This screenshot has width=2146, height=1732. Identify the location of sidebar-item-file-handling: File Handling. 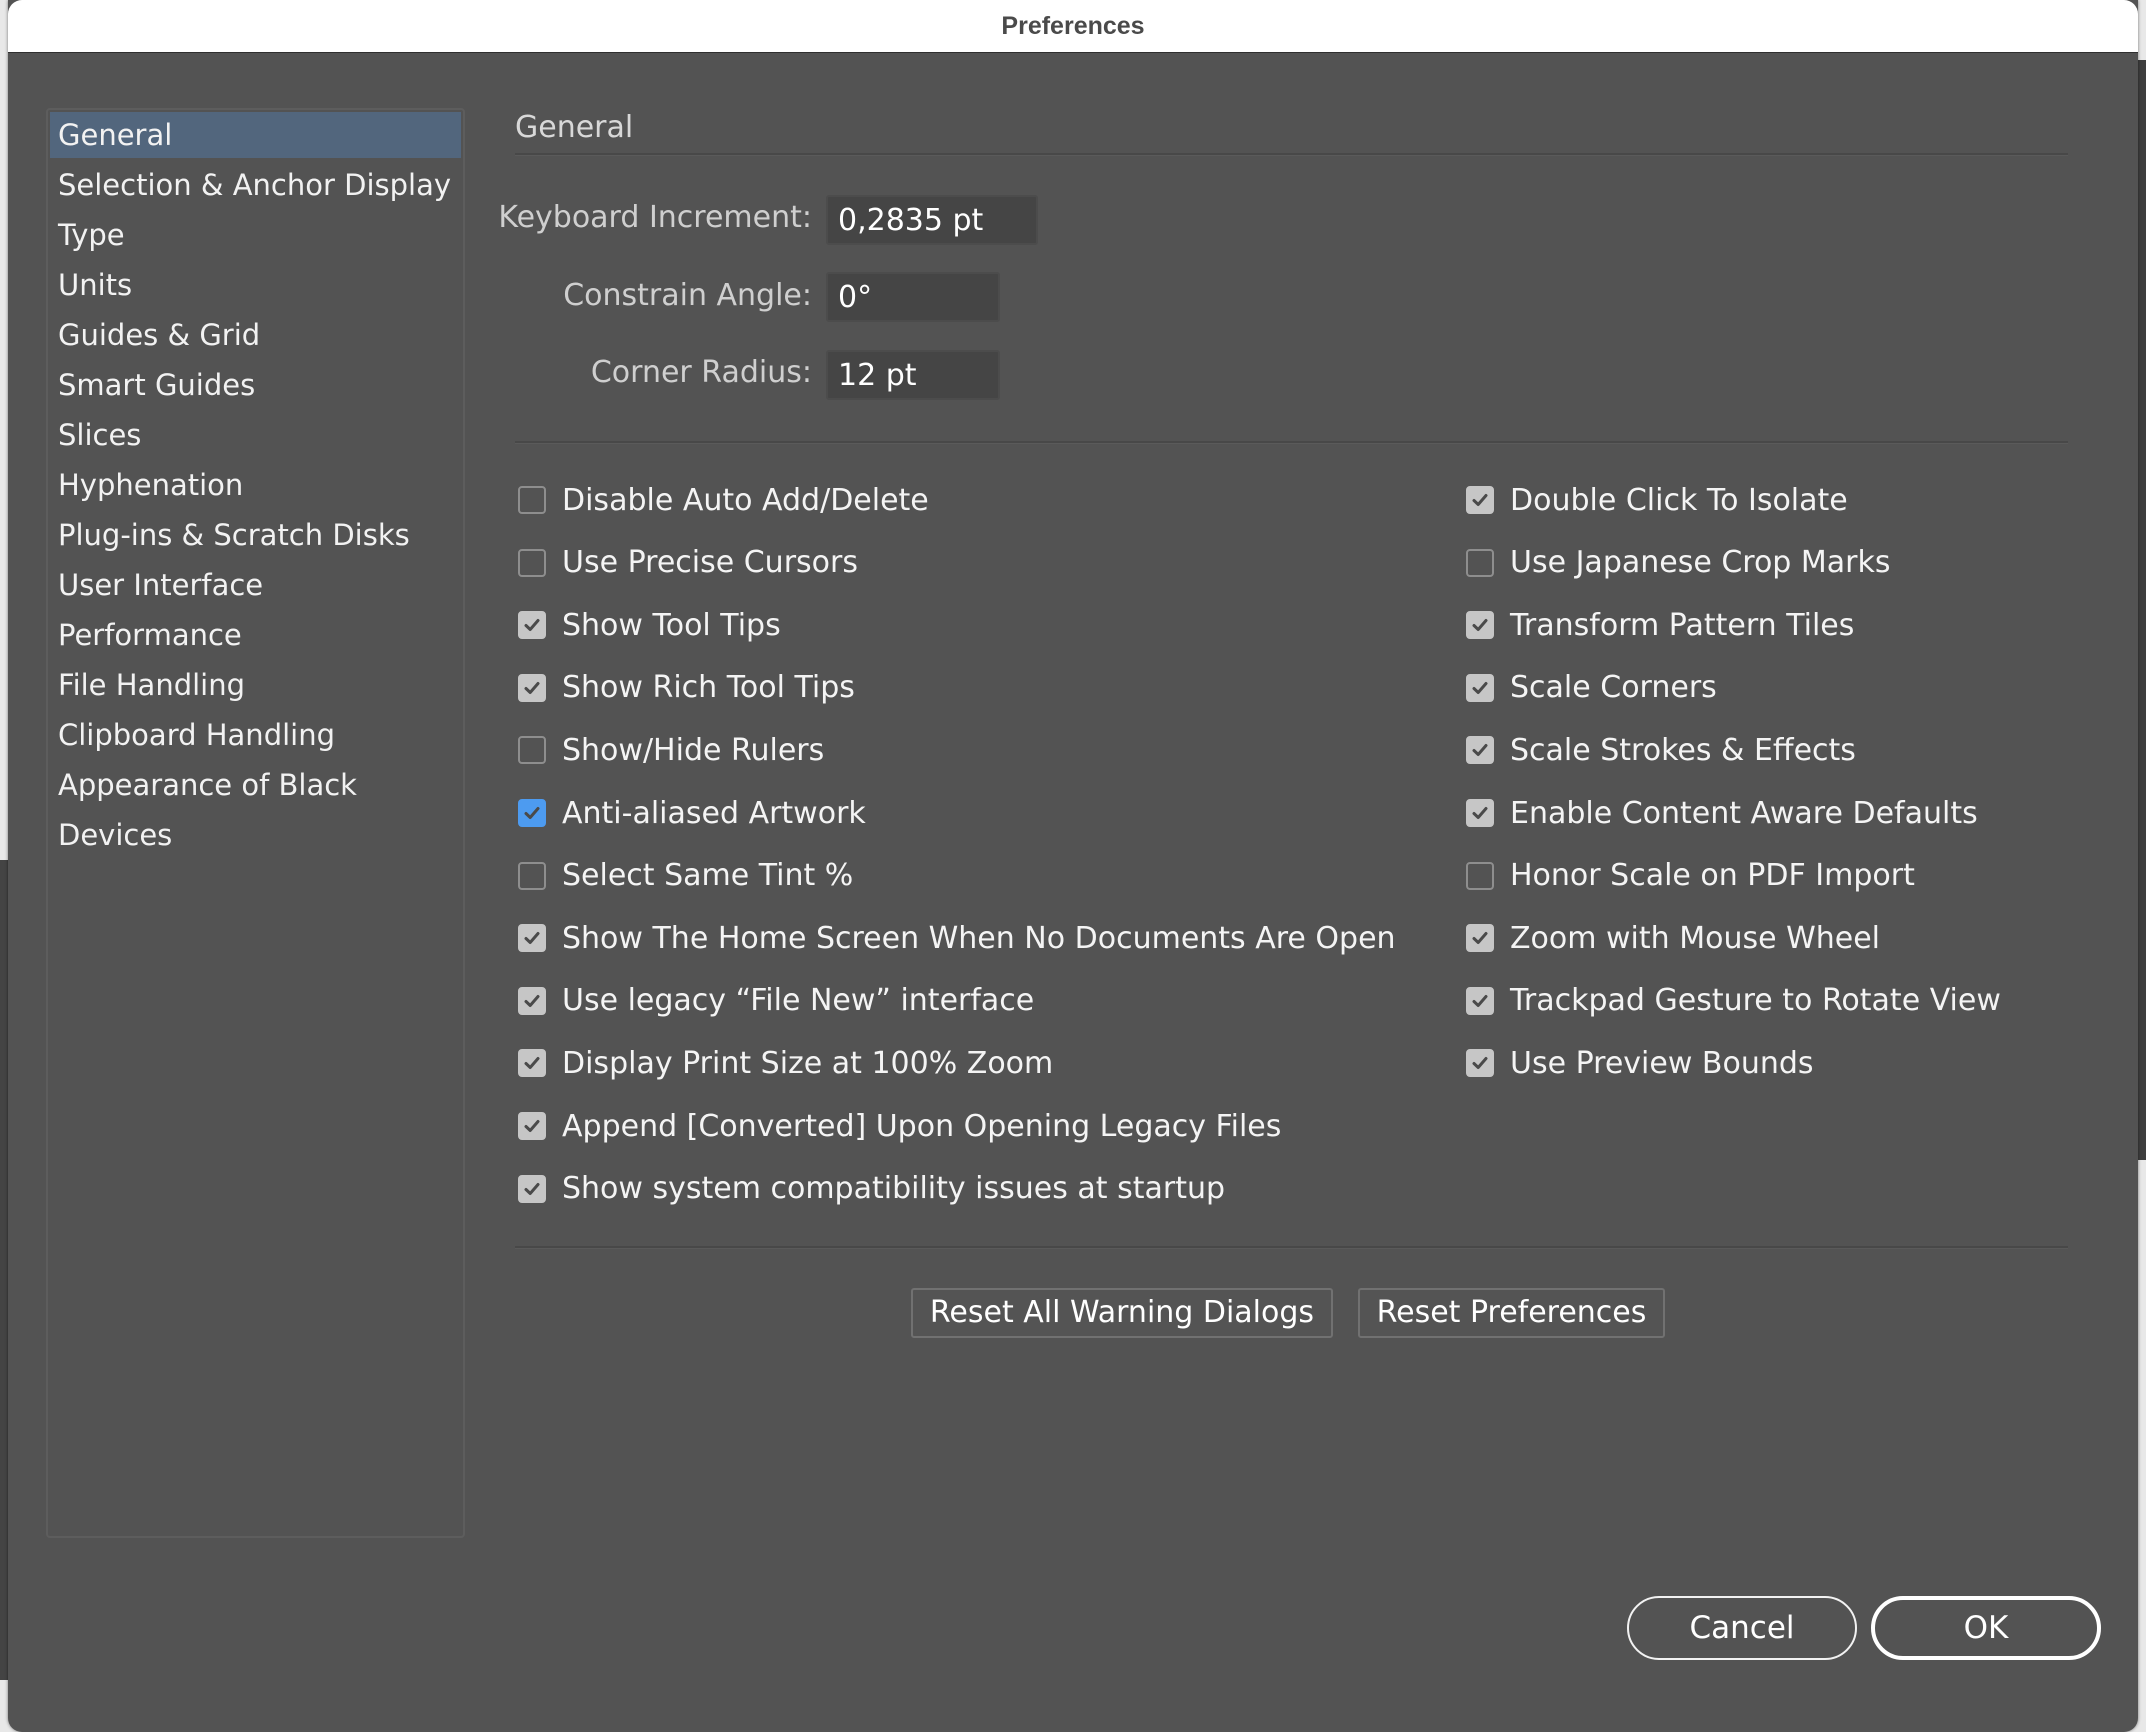
(255, 685).